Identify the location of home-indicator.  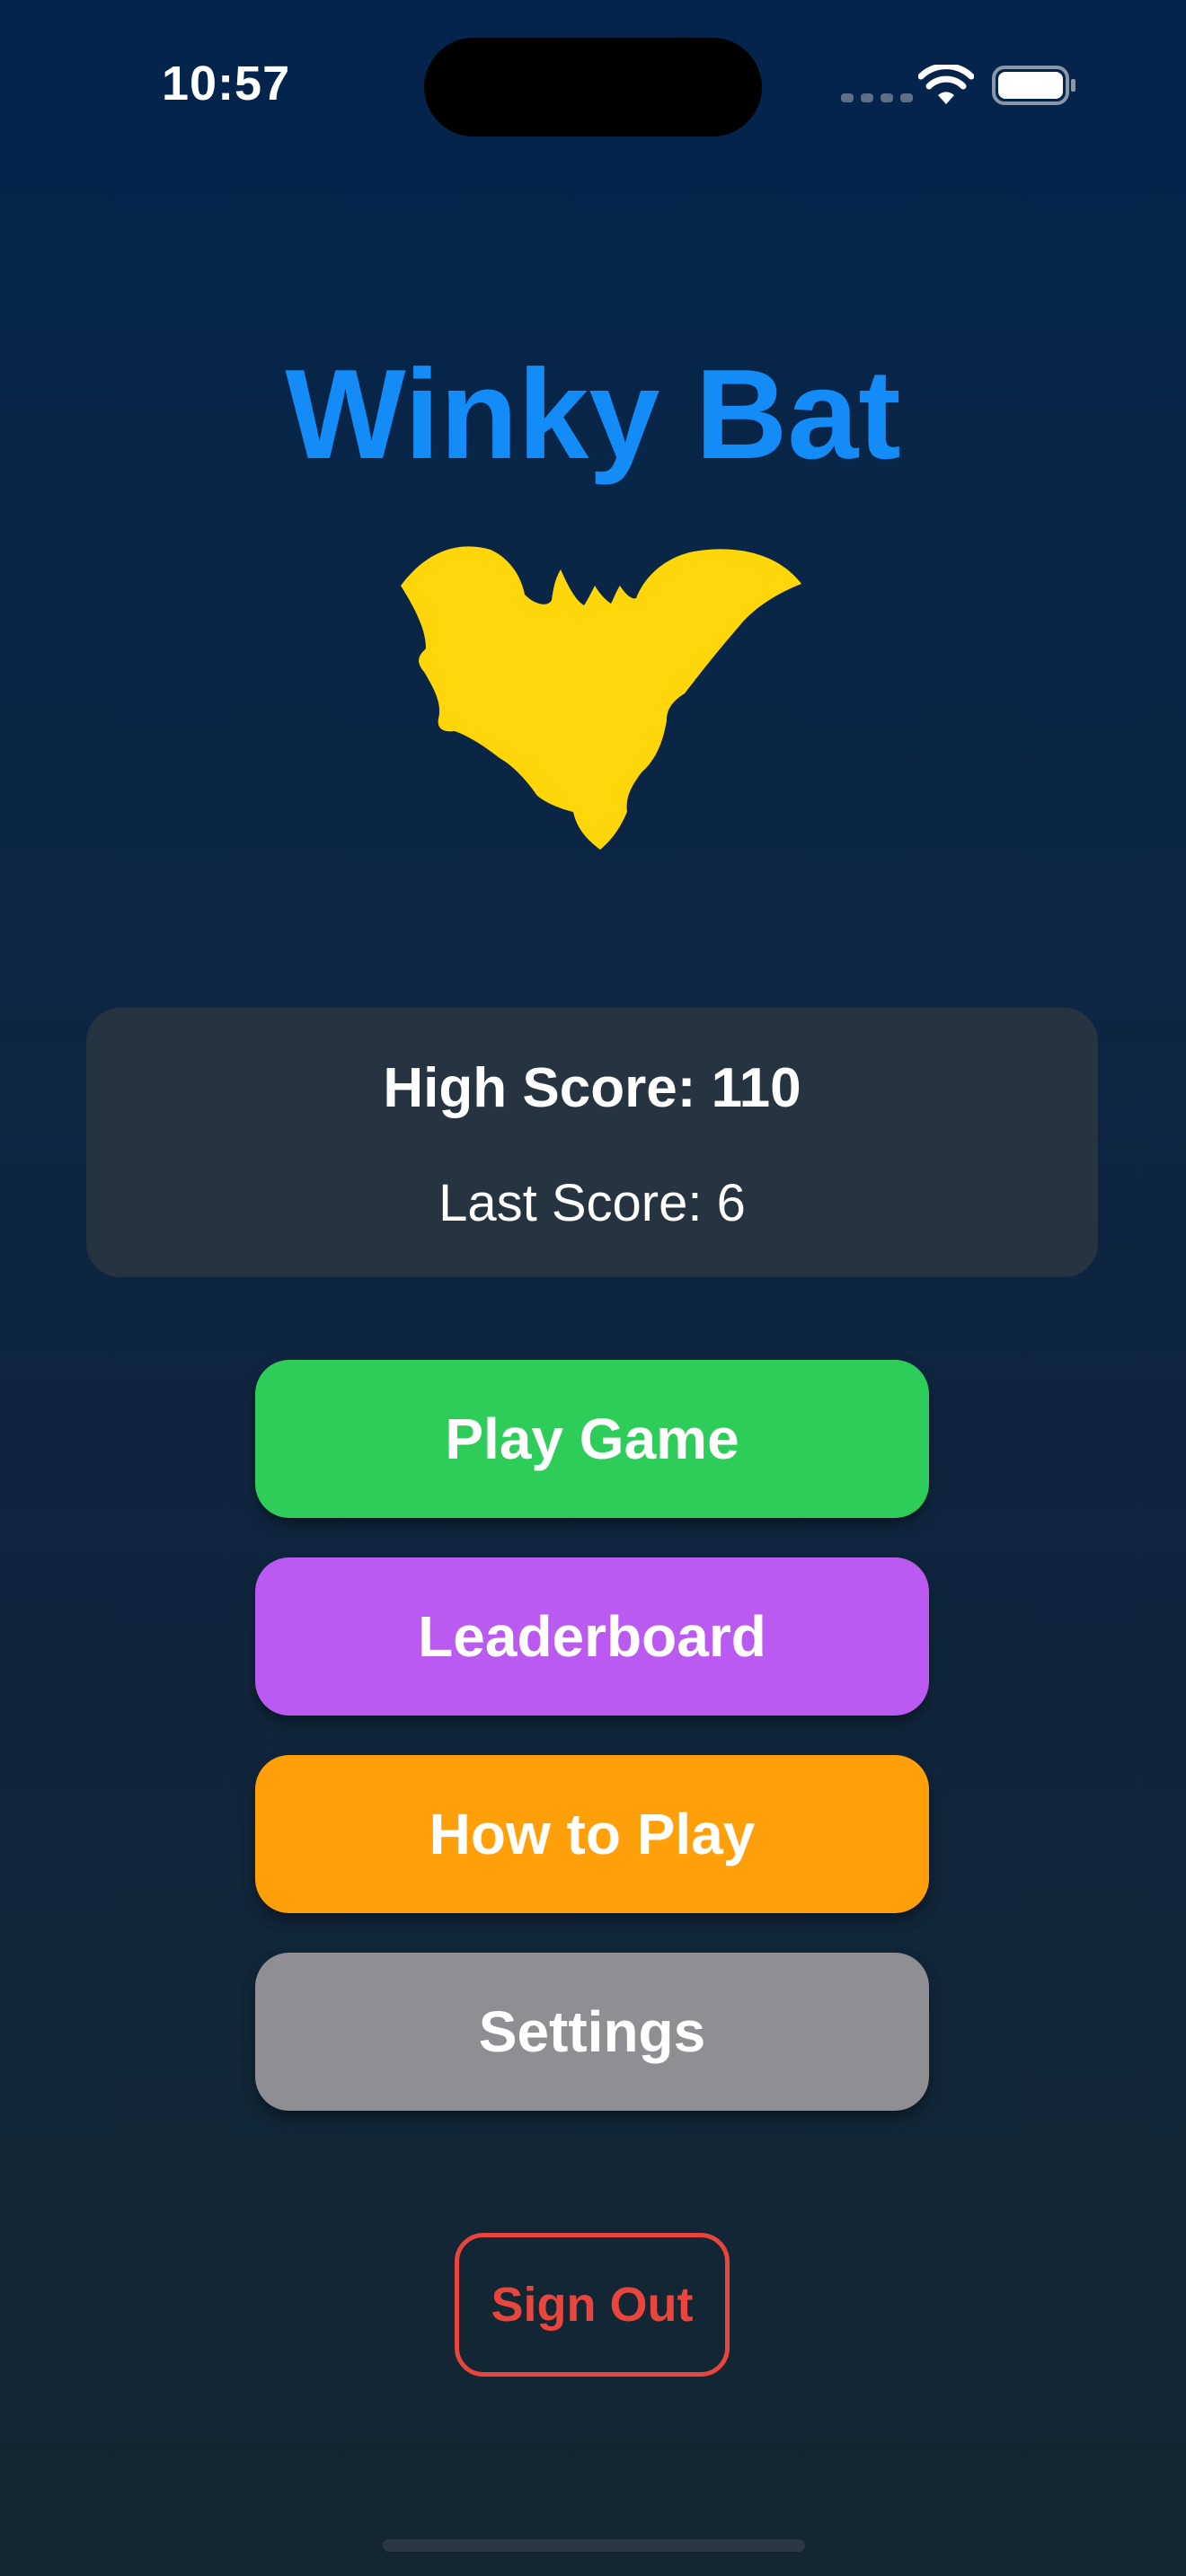
(594, 2545).